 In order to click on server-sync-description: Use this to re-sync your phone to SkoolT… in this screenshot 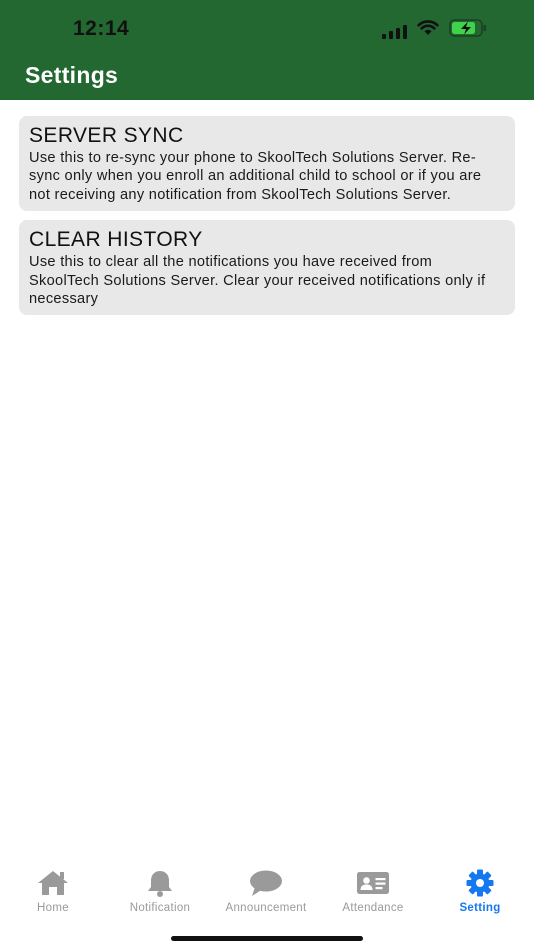, I will do `click(255, 176)`.